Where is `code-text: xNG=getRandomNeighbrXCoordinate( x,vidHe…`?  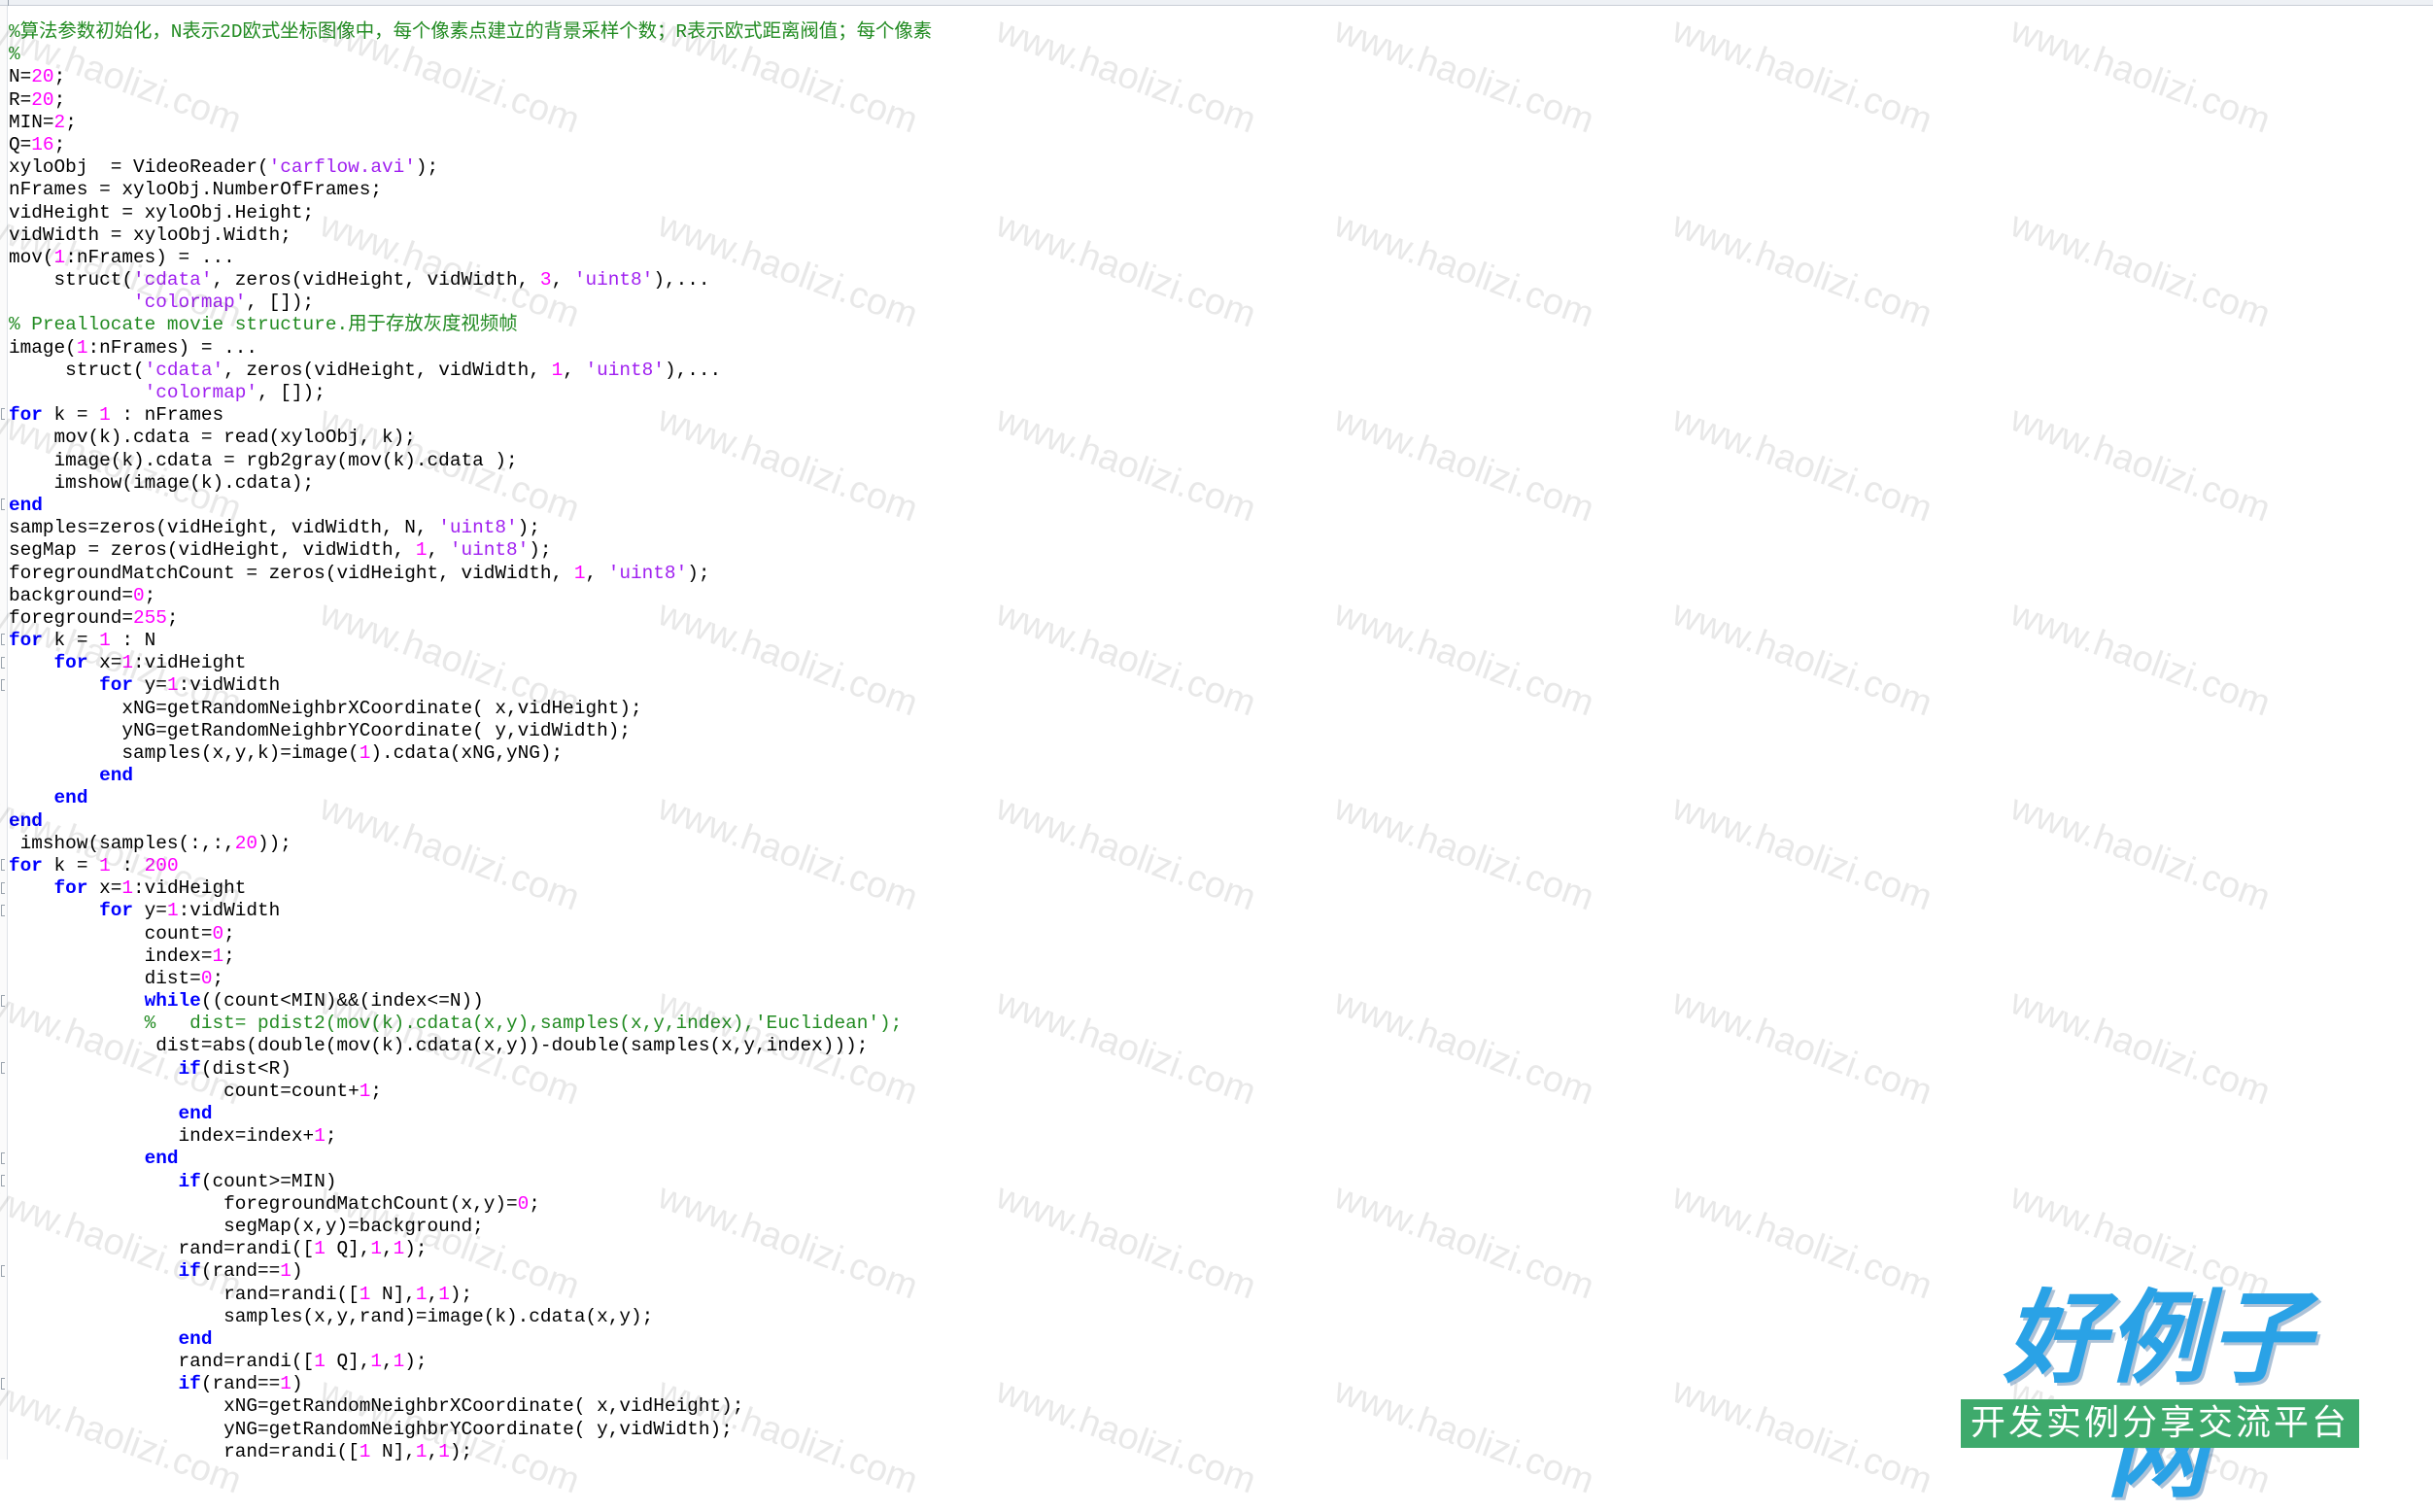
code-text: xNG=getRandomNeighbrXCoordinate( x,vidHe… is located at coordinates (376, 1406).